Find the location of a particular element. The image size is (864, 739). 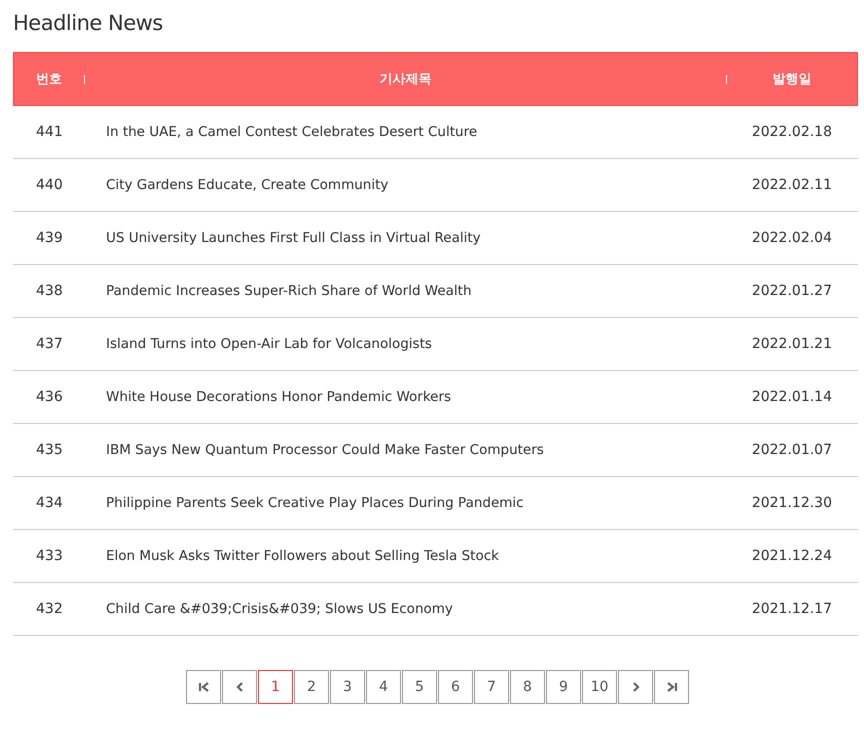

previous-page-button is located at coordinates (239, 687).